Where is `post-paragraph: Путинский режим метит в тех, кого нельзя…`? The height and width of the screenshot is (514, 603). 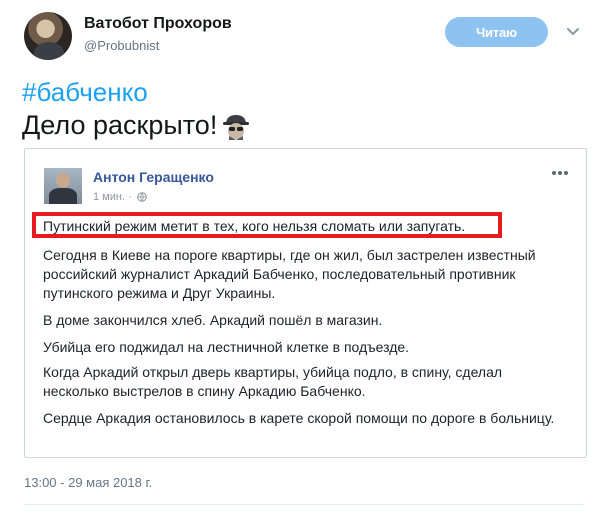
post-paragraph: Путинский режим метит в тех, кого нельзя… is located at coordinates (254, 226).